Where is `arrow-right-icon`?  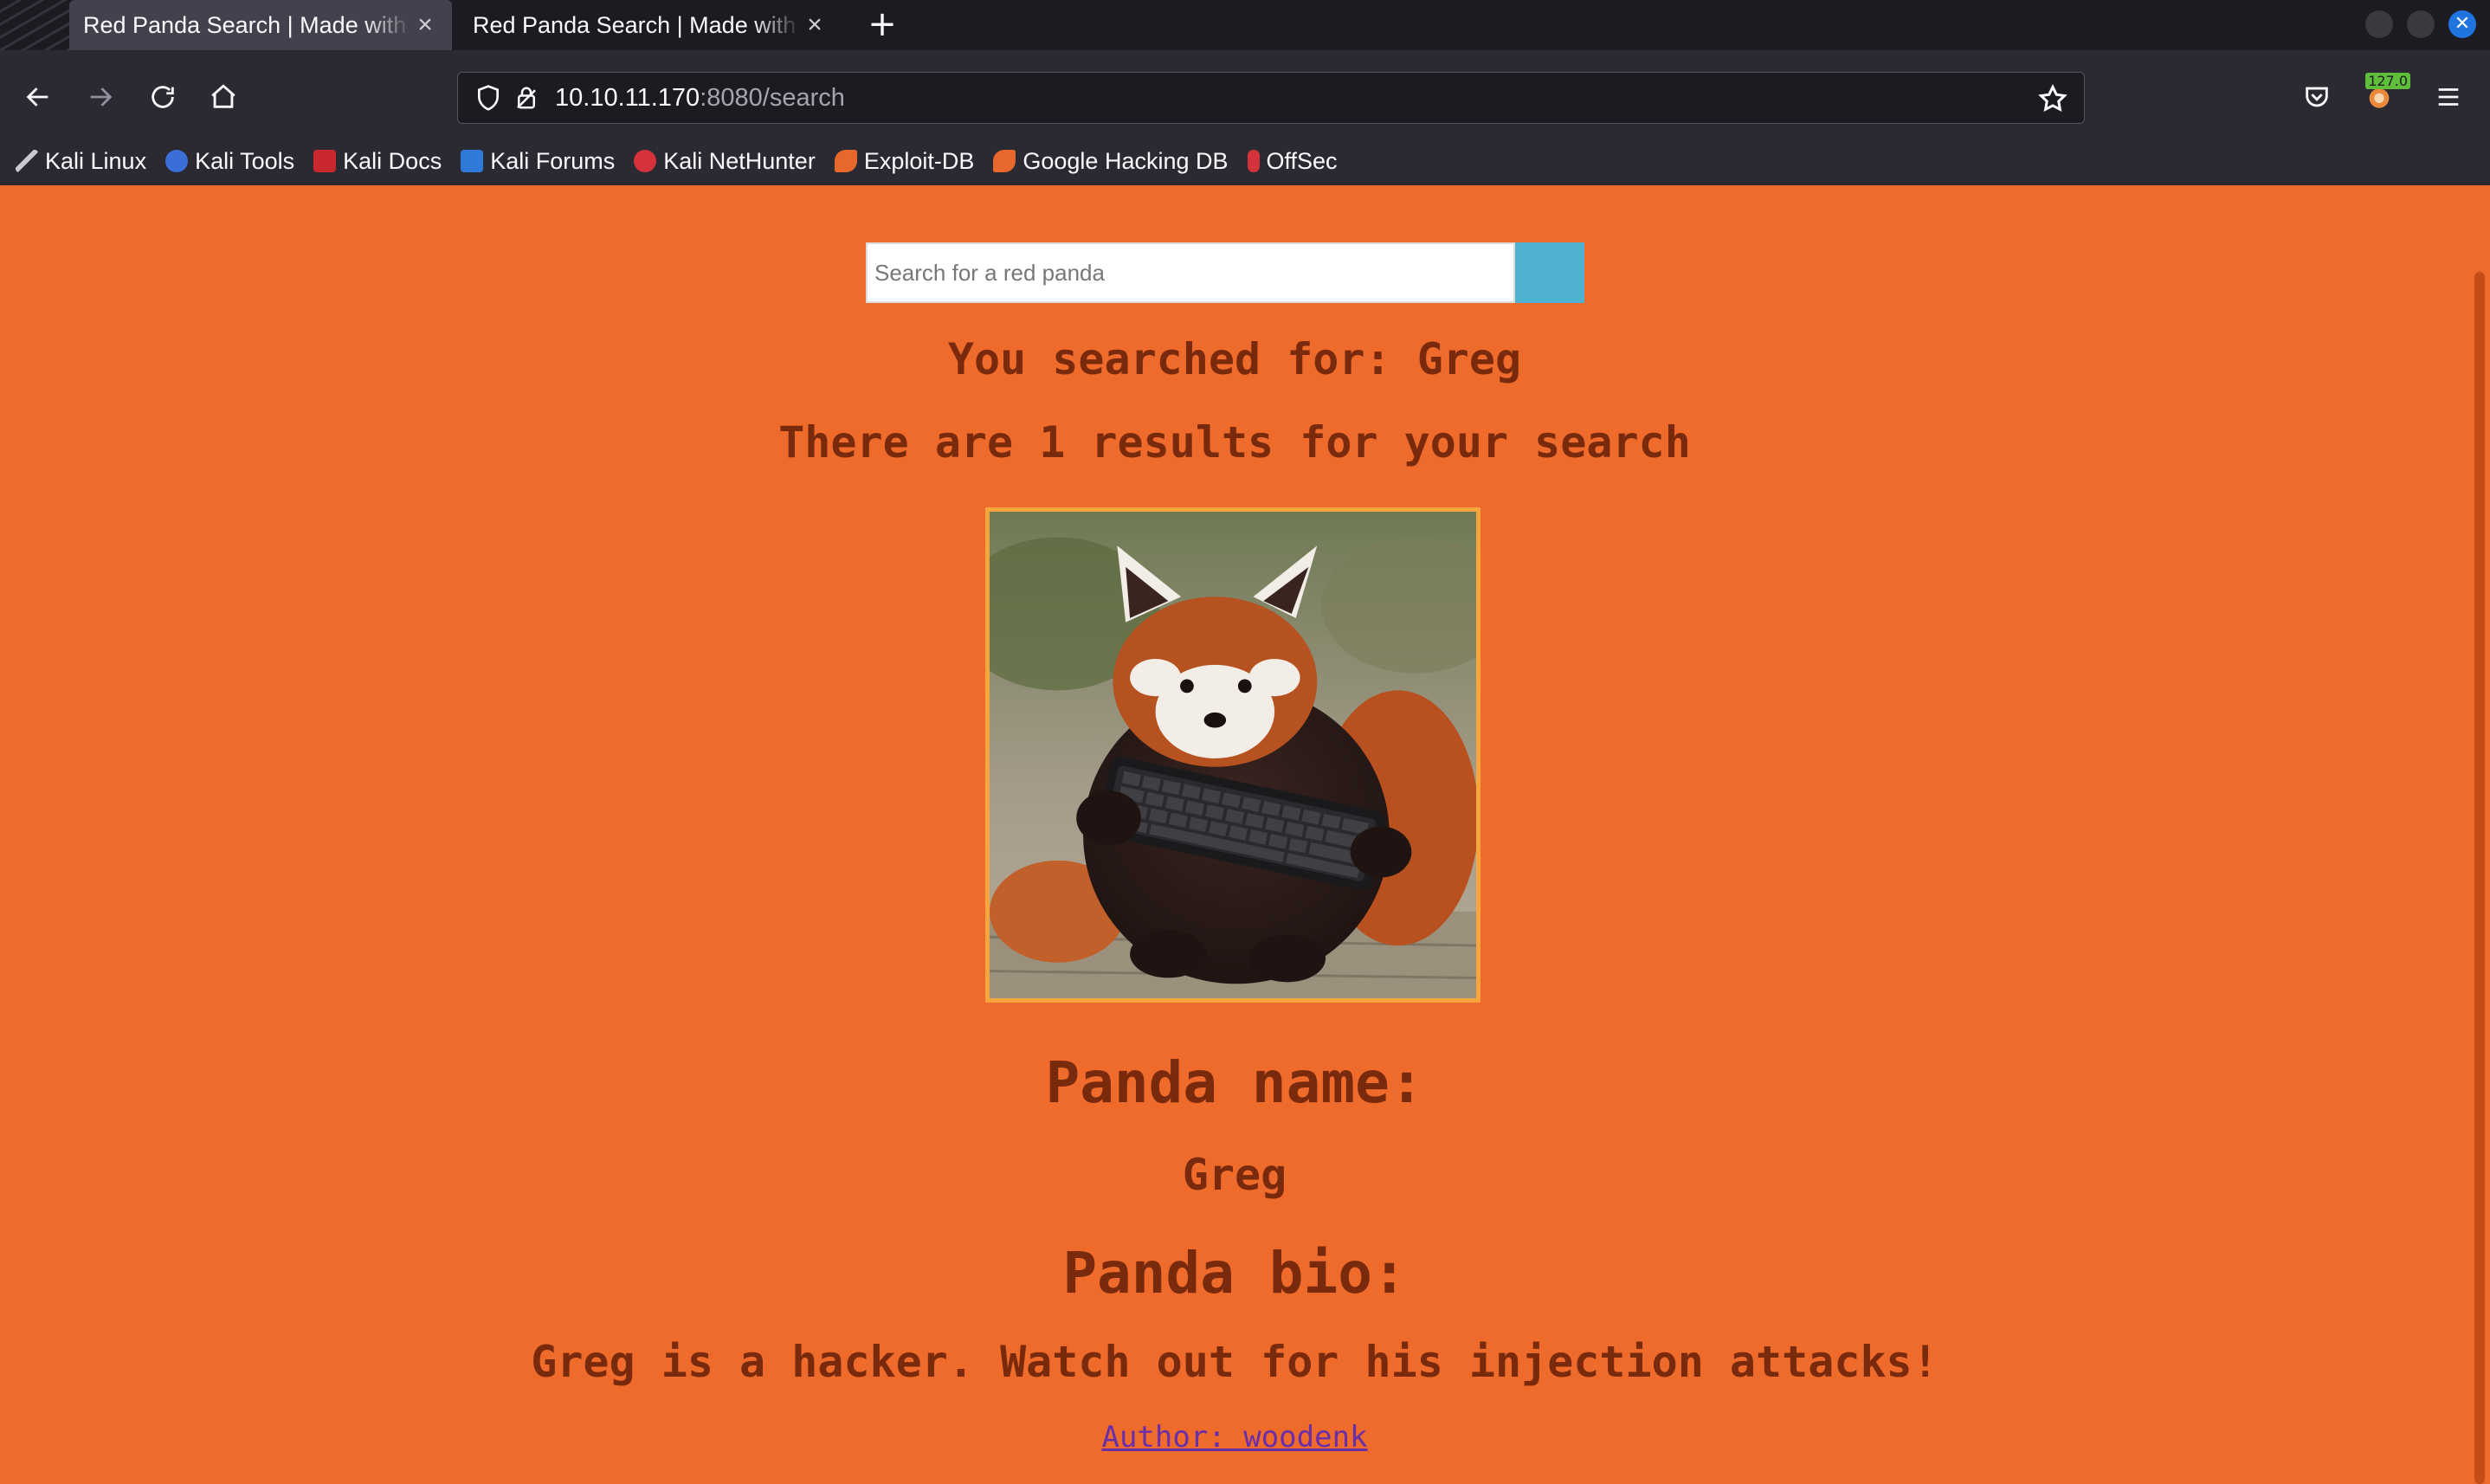
arrow-right-icon is located at coordinates (101, 96).